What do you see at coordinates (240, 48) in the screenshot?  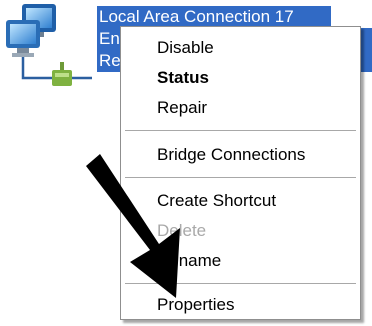 I see `menu-item-disable: Disable` at bounding box center [240, 48].